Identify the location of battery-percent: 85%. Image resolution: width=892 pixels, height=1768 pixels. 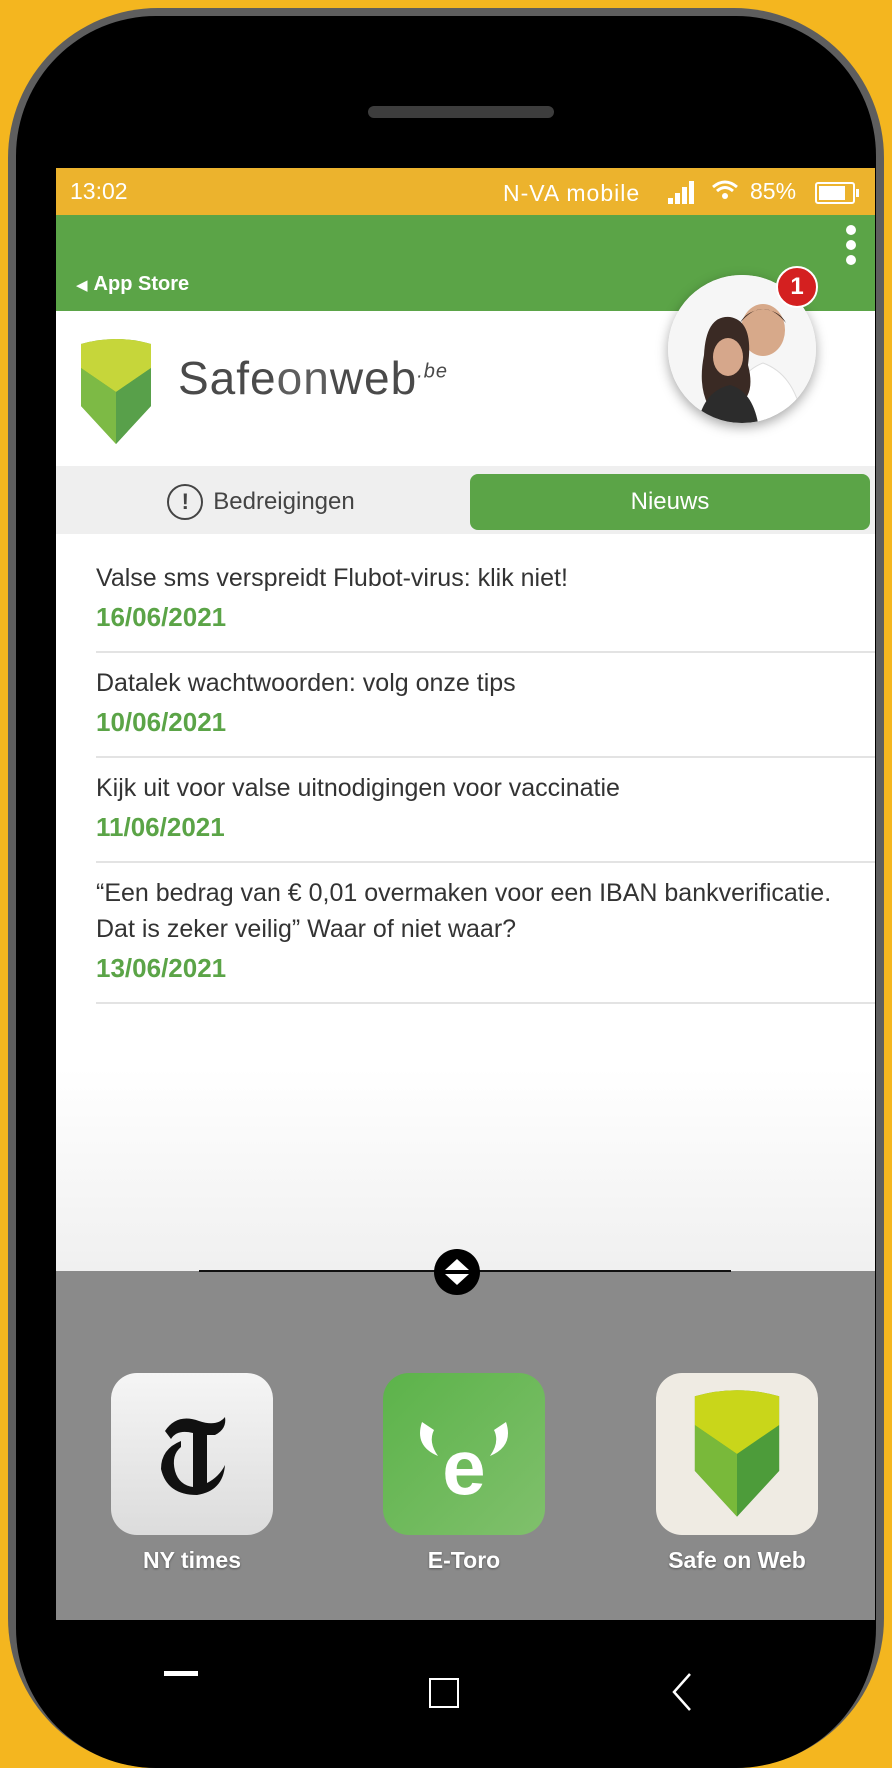
(773, 191).